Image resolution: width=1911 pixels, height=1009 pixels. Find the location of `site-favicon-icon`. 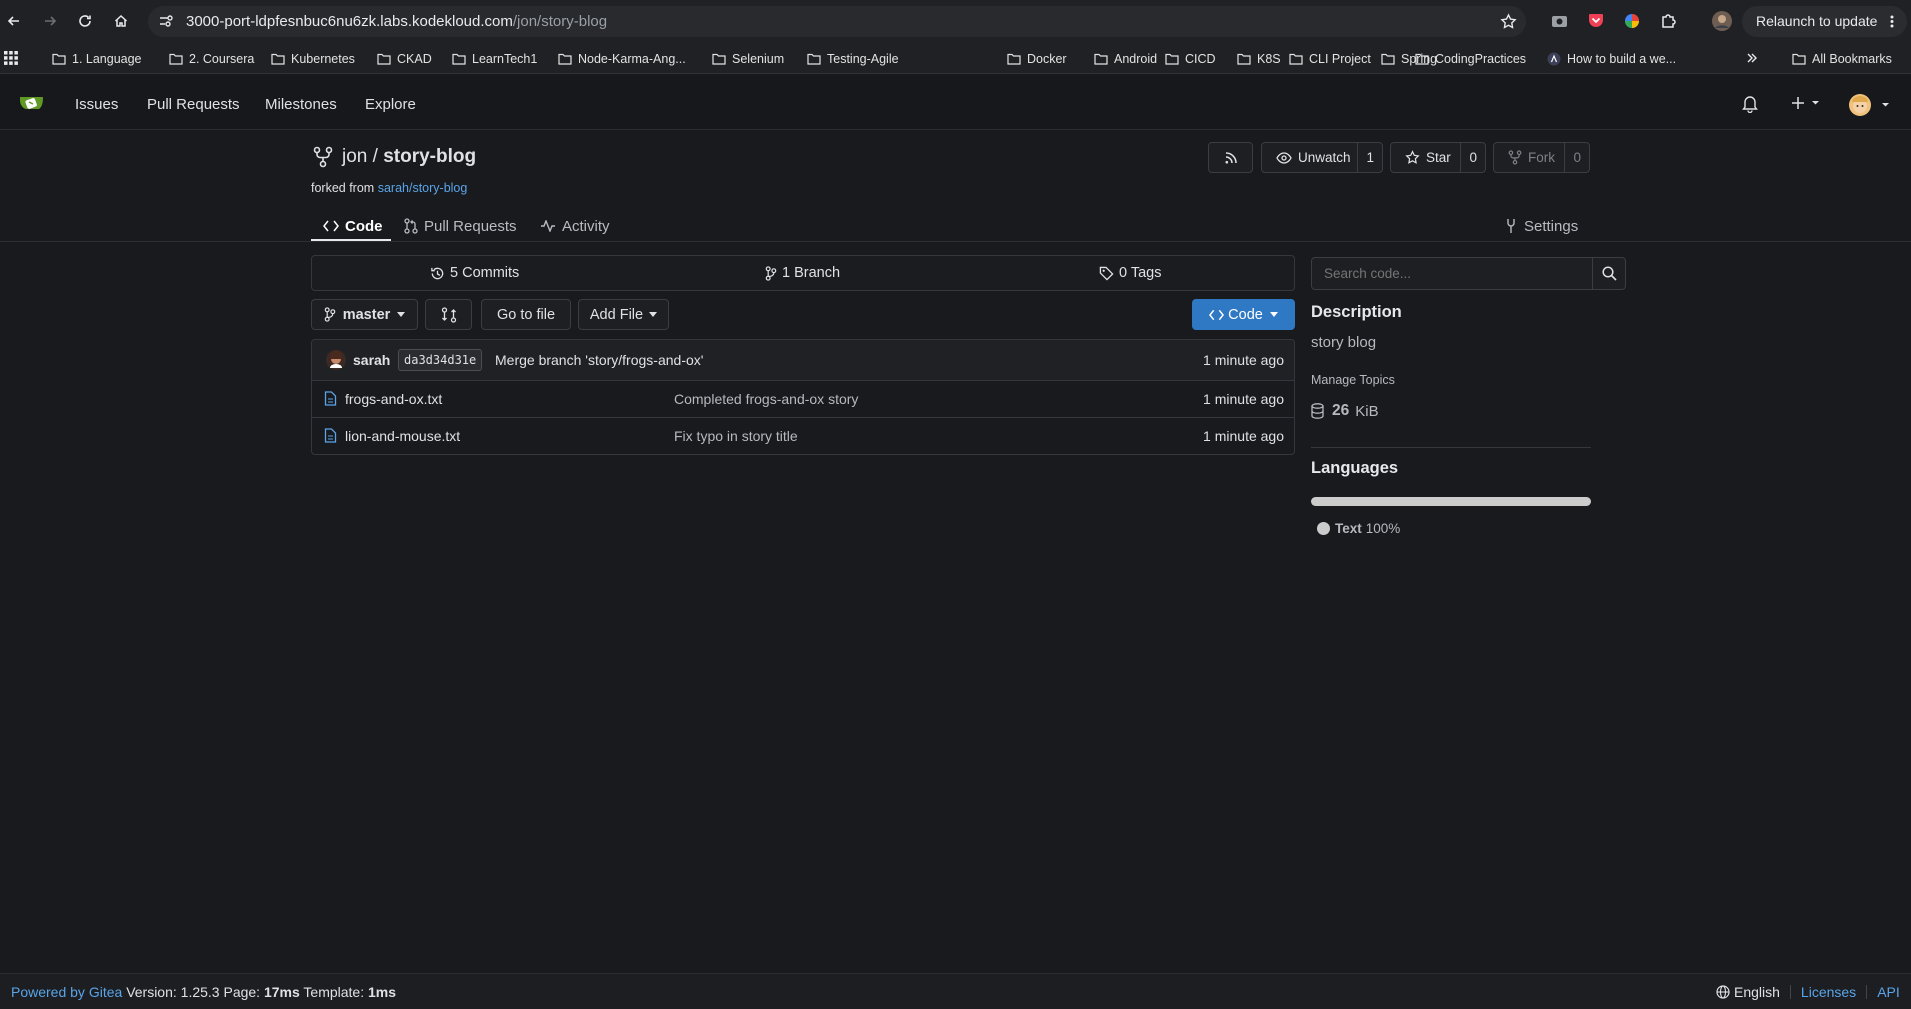

site-favicon-icon is located at coordinates (1554, 59).